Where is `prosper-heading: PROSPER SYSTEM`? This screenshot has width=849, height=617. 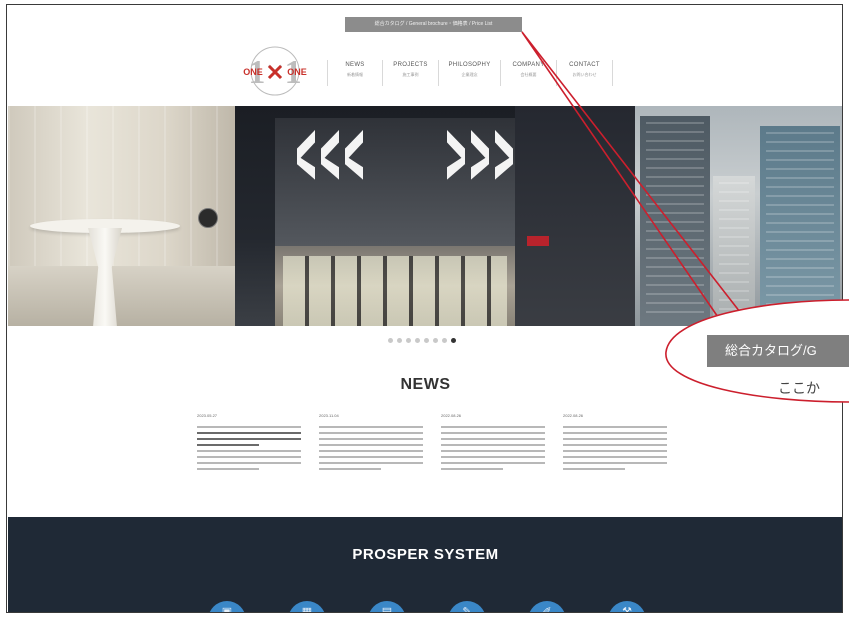 prosper-heading: PROSPER SYSTEM is located at coordinates (425, 554).